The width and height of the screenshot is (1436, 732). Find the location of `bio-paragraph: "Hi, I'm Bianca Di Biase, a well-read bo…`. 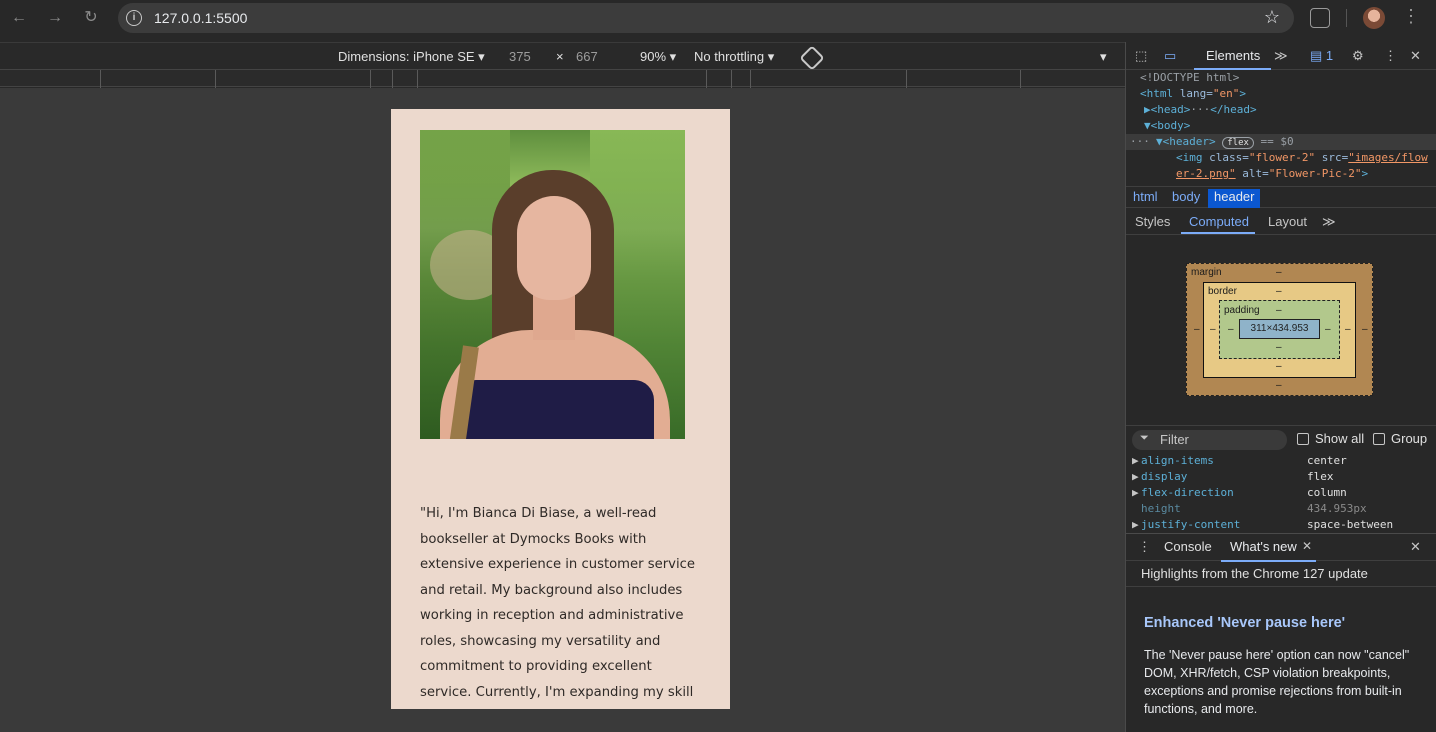

bio-paragraph: "Hi, I'm Bianca Di Biase, a well-read bo… is located at coordinates (557, 603).